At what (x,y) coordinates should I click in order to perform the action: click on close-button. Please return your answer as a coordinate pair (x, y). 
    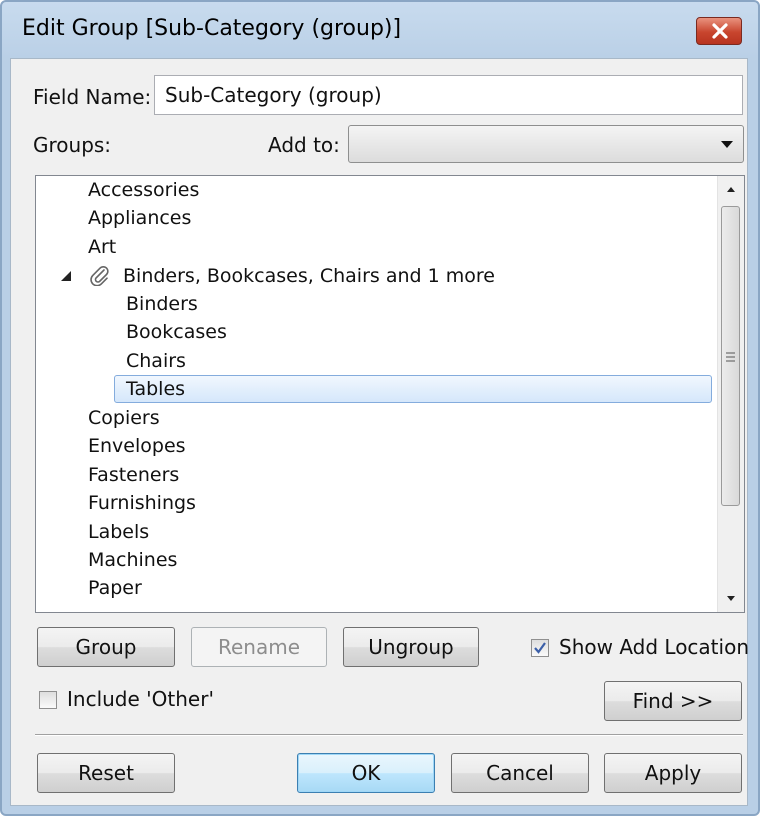
    Looking at the image, I should click on (719, 31).